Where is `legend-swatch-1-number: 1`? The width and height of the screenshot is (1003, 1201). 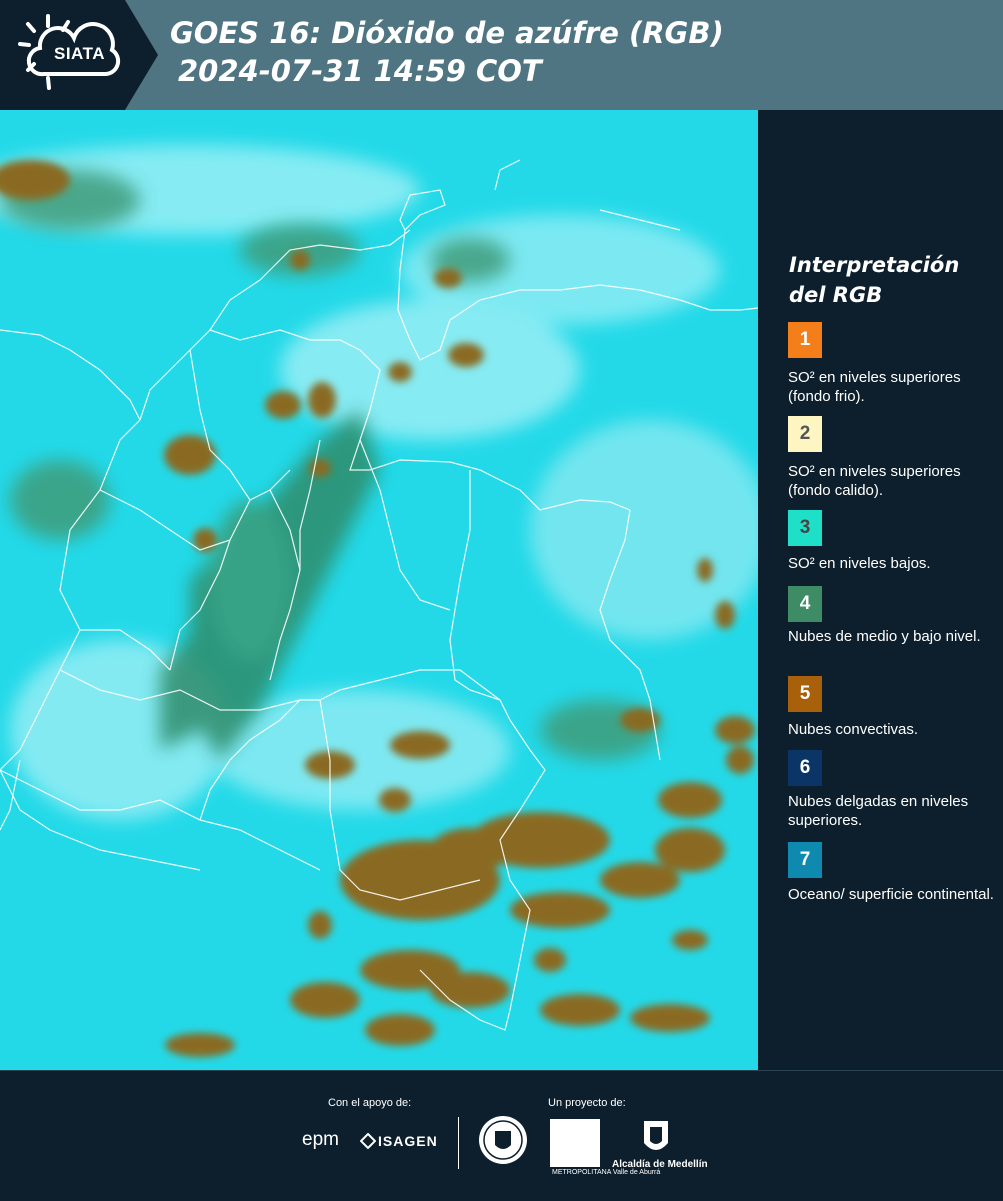 legend-swatch-1-number: 1 is located at coordinates (805, 339).